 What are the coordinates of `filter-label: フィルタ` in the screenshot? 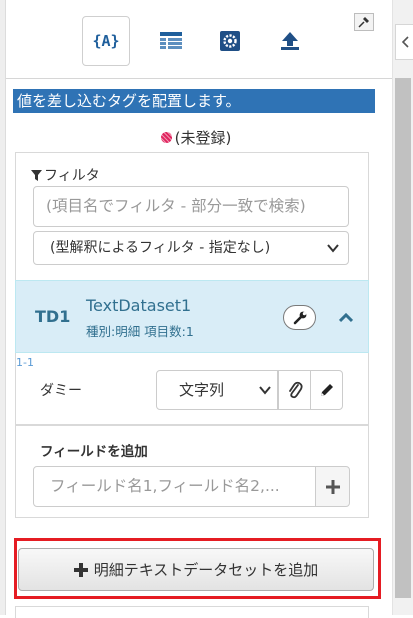 It's located at (65, 175).